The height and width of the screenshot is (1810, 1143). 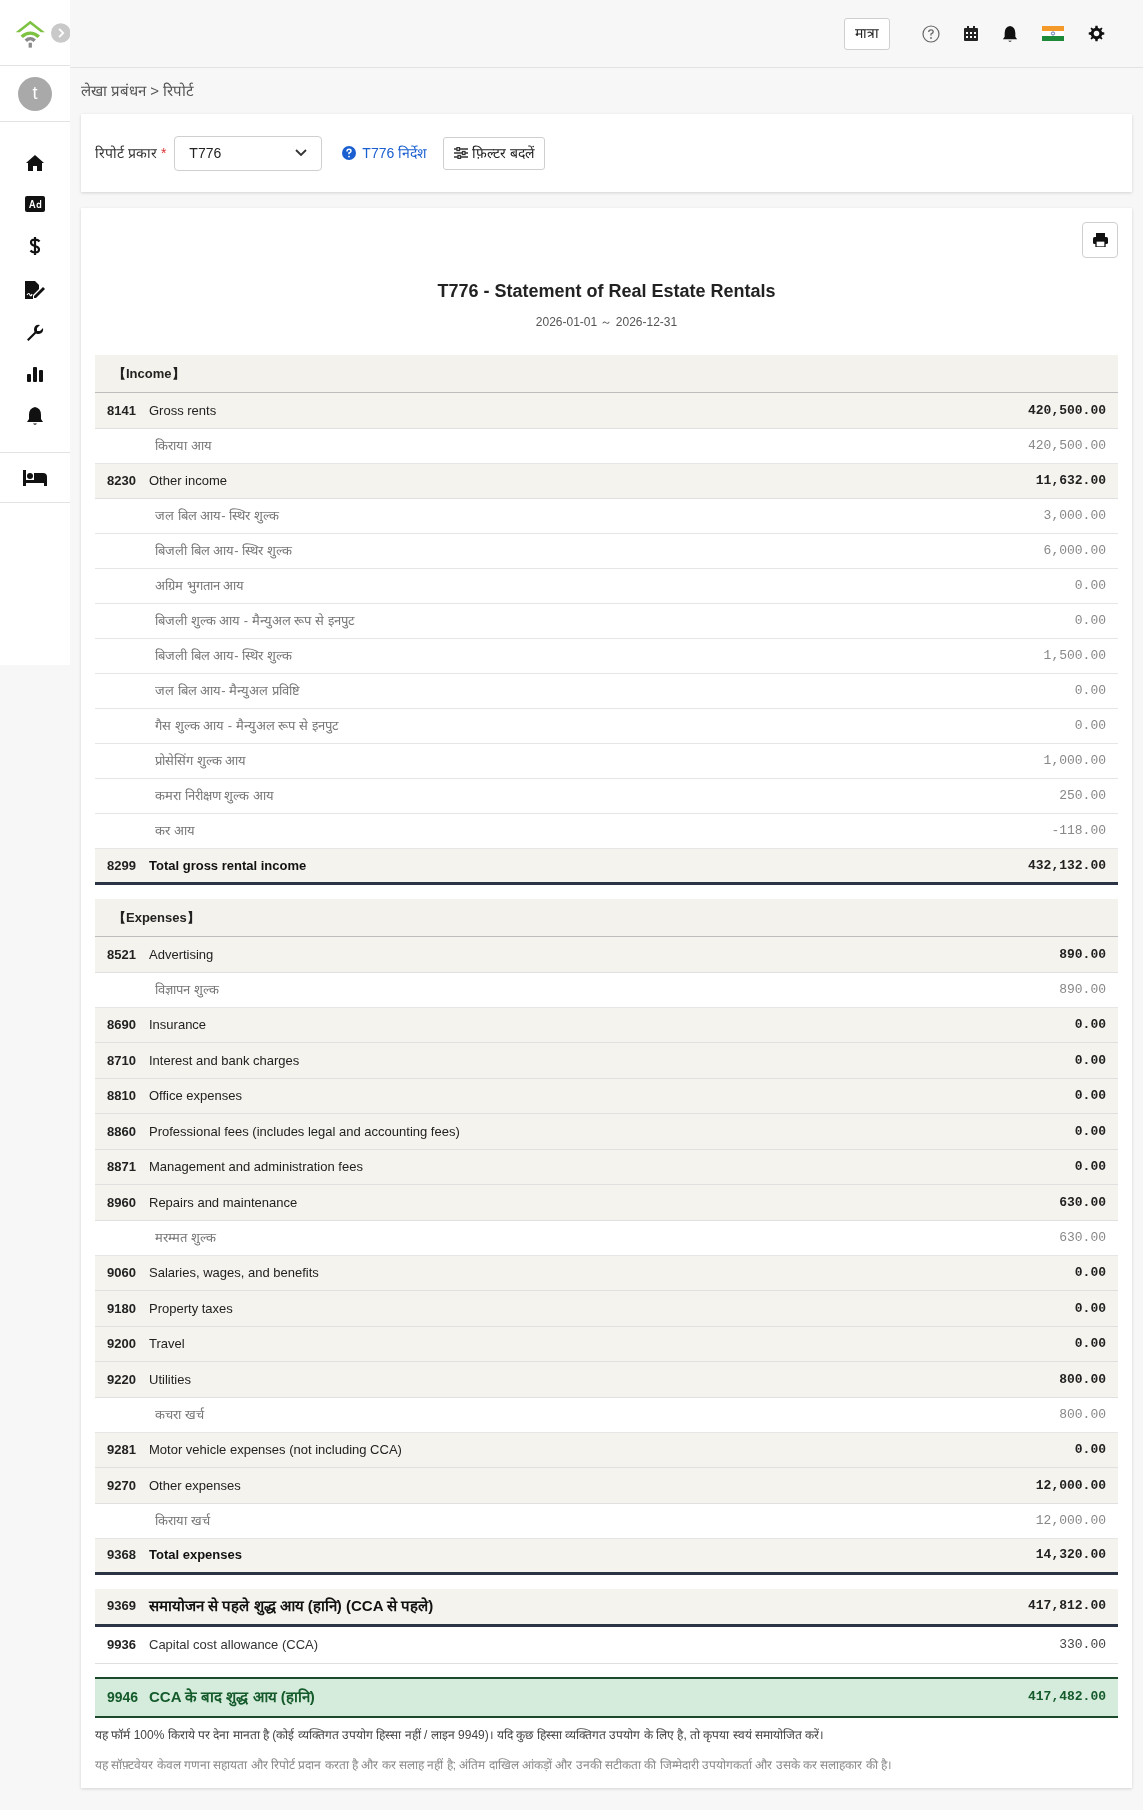 What do you see at coordinates (122, 410) in the screenshot?
I see `line-code: 8141` at bounding box center [122, 410].